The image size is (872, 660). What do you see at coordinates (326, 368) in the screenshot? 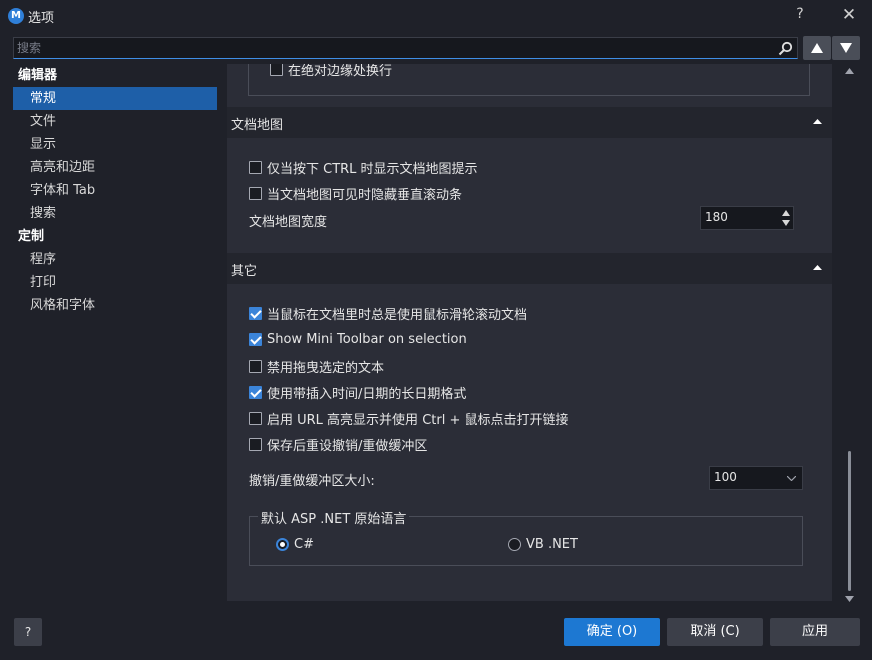
I see `checkbox-label: 禁用拖曳选定的文本` at bounding box center [326, 368].